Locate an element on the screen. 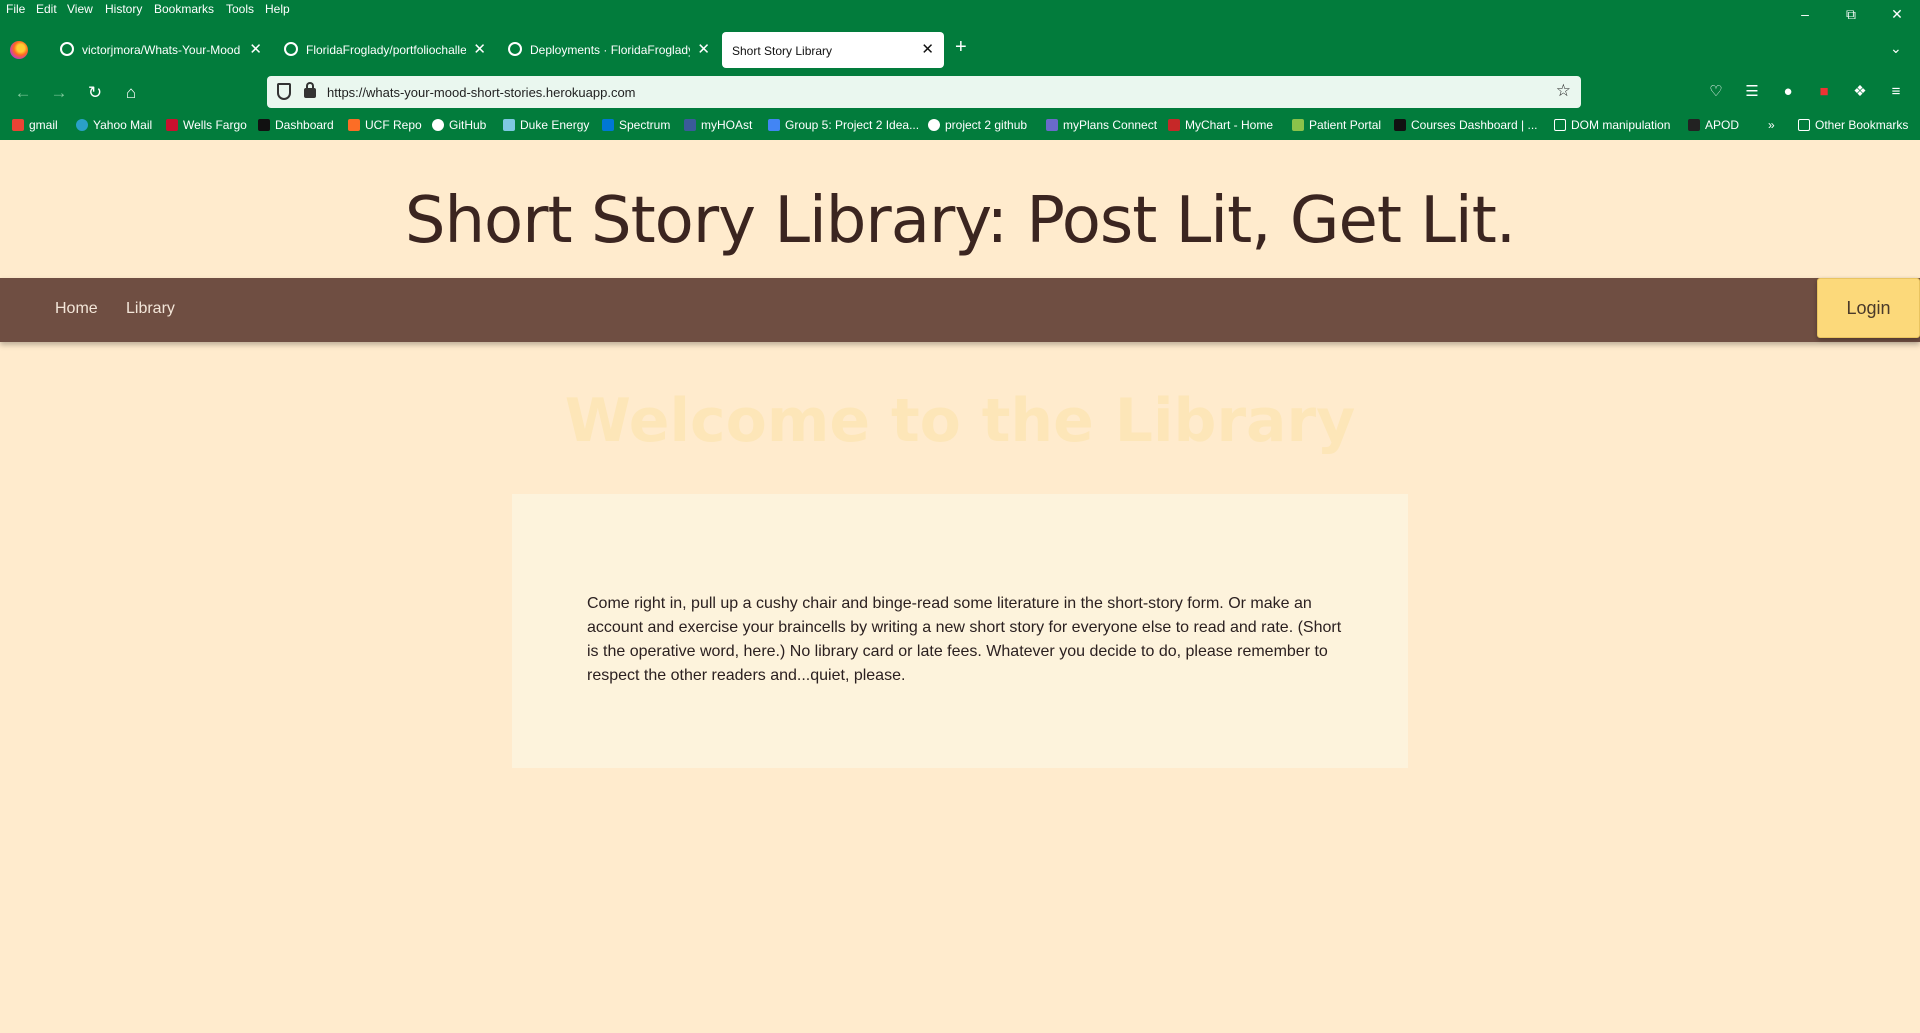 This screenshot has height=1033, width=1920. bookmark-patient-portal: Patient Portal is located at coordinates (1336, 125).